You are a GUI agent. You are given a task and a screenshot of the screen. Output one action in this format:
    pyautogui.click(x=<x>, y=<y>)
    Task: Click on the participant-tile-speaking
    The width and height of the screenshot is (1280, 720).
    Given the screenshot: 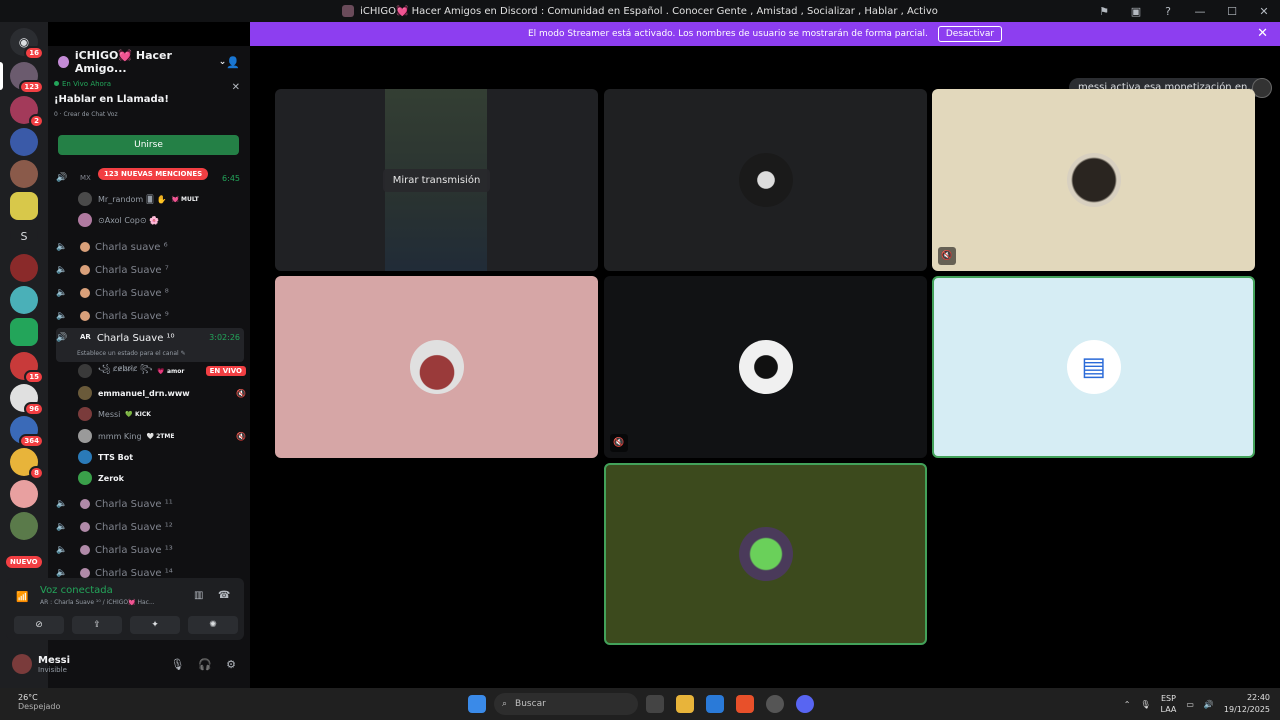 What is the action you would take?
    pyautogui.click(x=765, y=554)
    